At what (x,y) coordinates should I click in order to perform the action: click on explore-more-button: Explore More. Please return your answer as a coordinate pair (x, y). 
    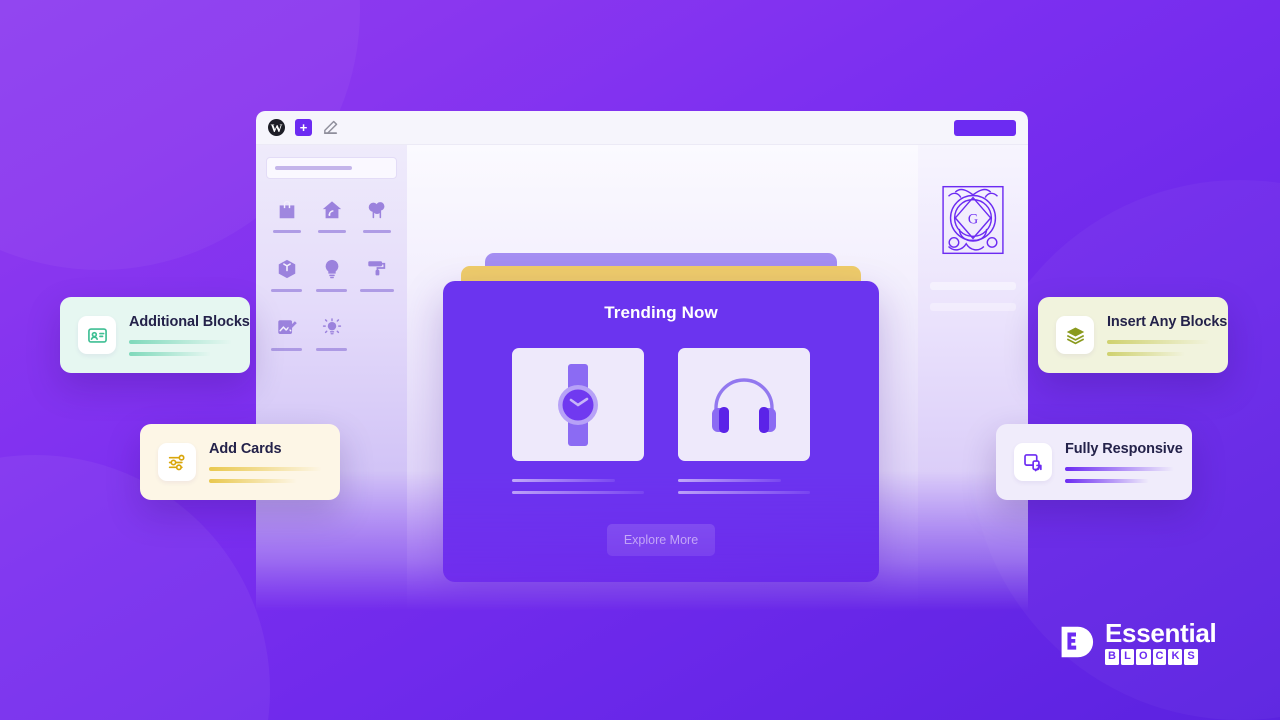
    Looking at the image, I should click on (661, 540).